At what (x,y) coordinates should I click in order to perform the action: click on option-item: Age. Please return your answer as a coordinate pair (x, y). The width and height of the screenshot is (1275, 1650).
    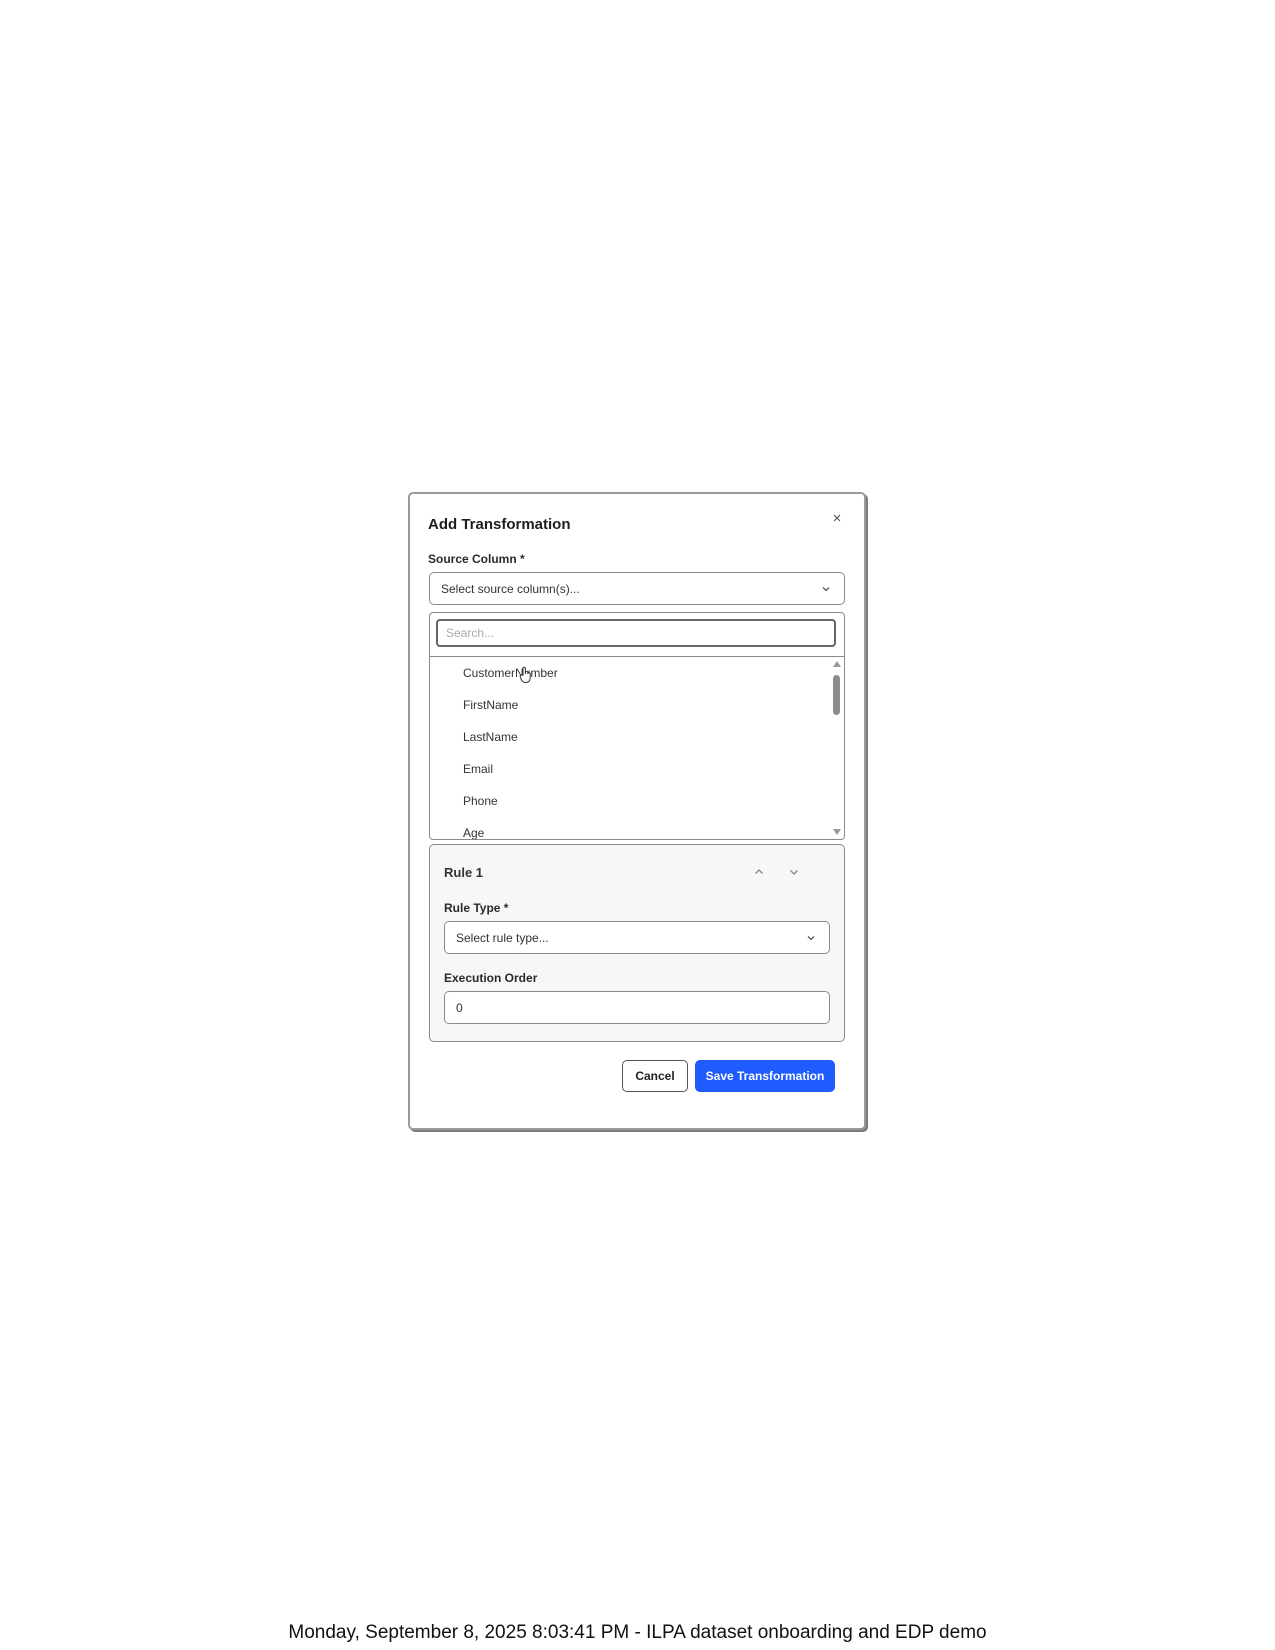
    Looking at the image, I should click on (630, 828).